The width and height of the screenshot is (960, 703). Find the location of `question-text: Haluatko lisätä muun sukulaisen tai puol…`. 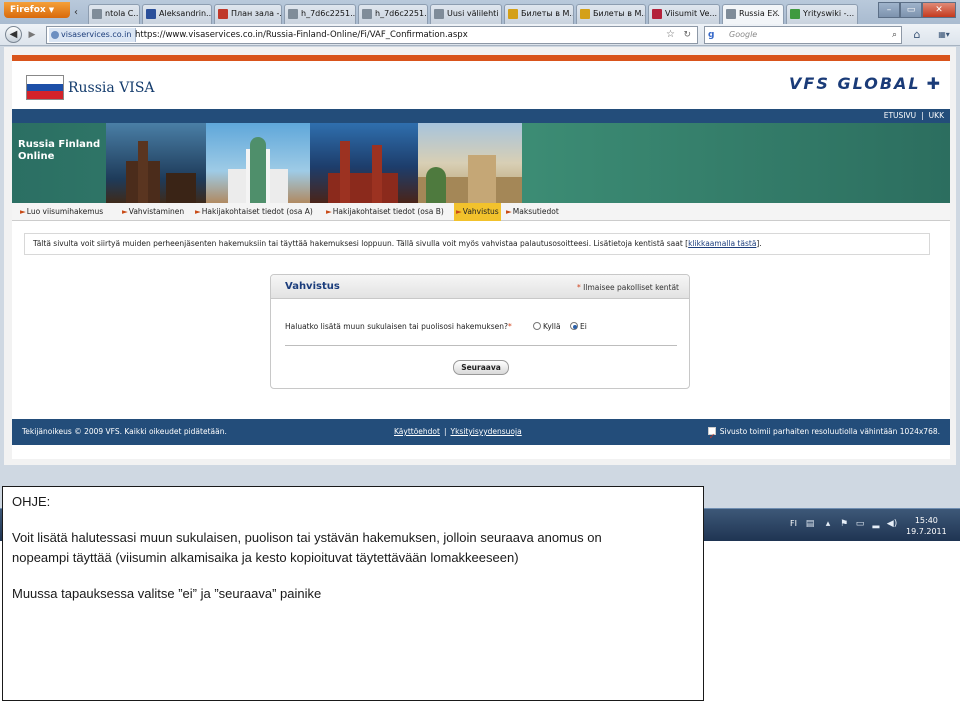

question-text: Haluatko lisätä muun sukulaisen tai puol… is located at coordinates (396, 326).